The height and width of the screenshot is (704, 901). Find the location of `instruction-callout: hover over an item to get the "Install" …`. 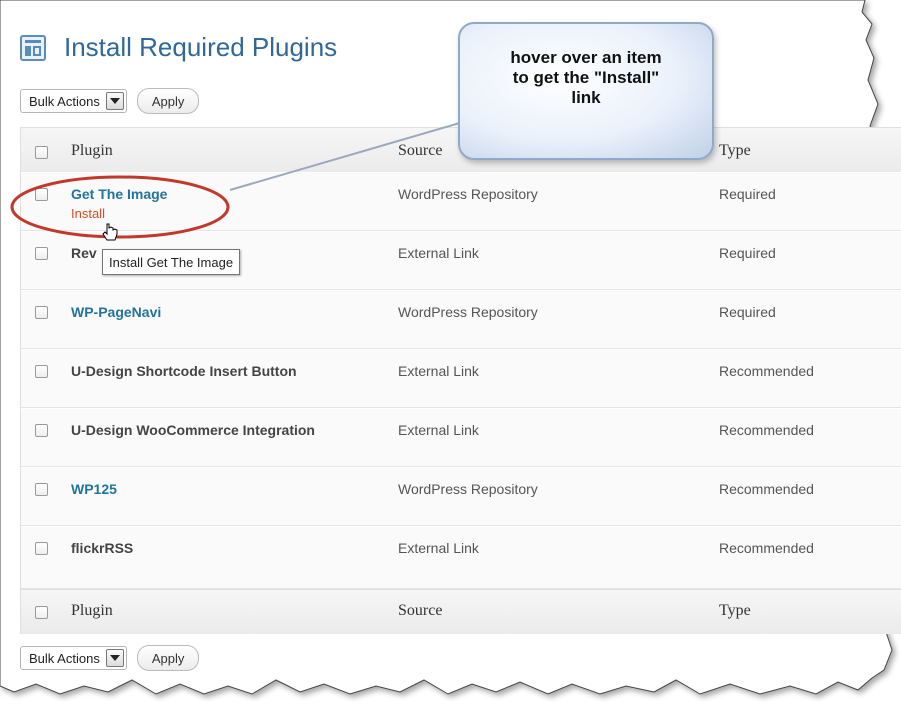

instruction-callout: hover over an item to get the "Install" … is located at coordinates (586, 91).